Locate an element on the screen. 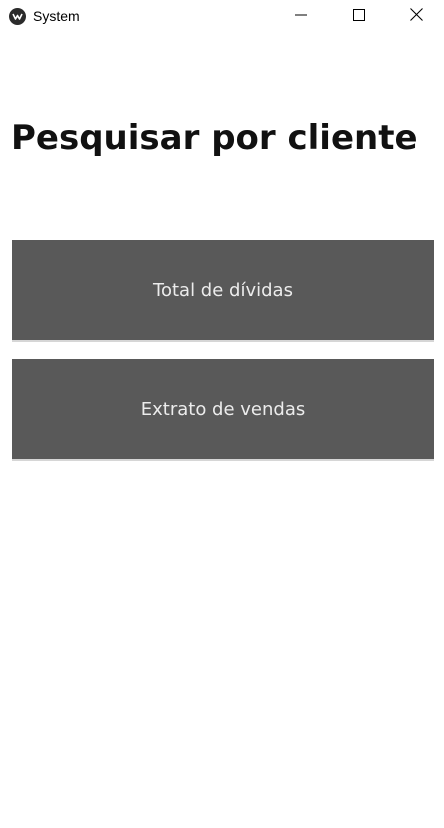 Image resolution: width=444 pixels, height=828 pixels. minimize-icon is located at coordinates (301, 17).